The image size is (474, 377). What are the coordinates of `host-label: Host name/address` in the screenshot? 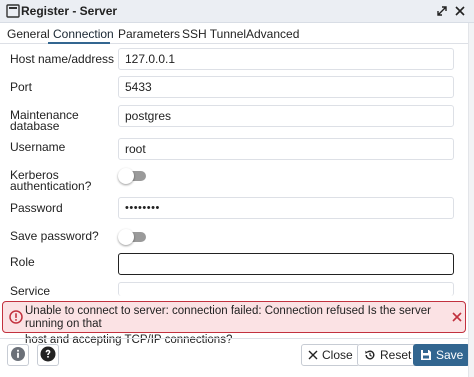 It's located at (62, 59).